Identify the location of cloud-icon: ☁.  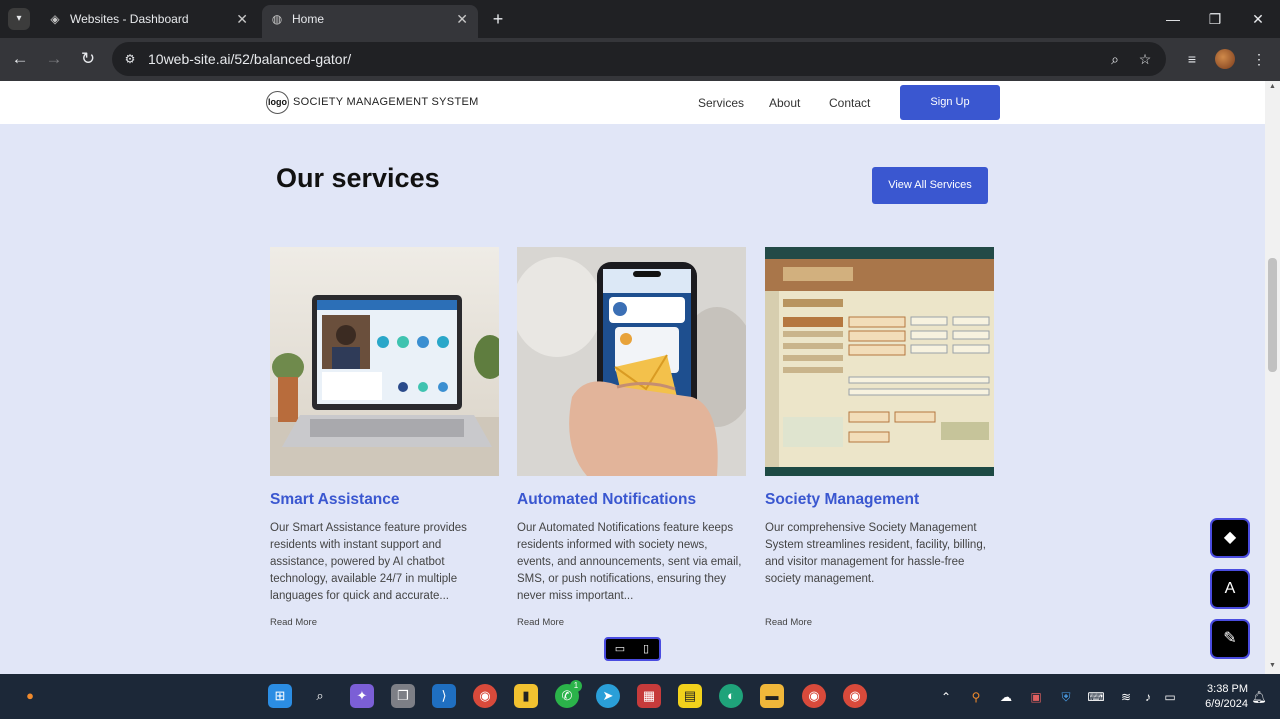
(1006, 697).